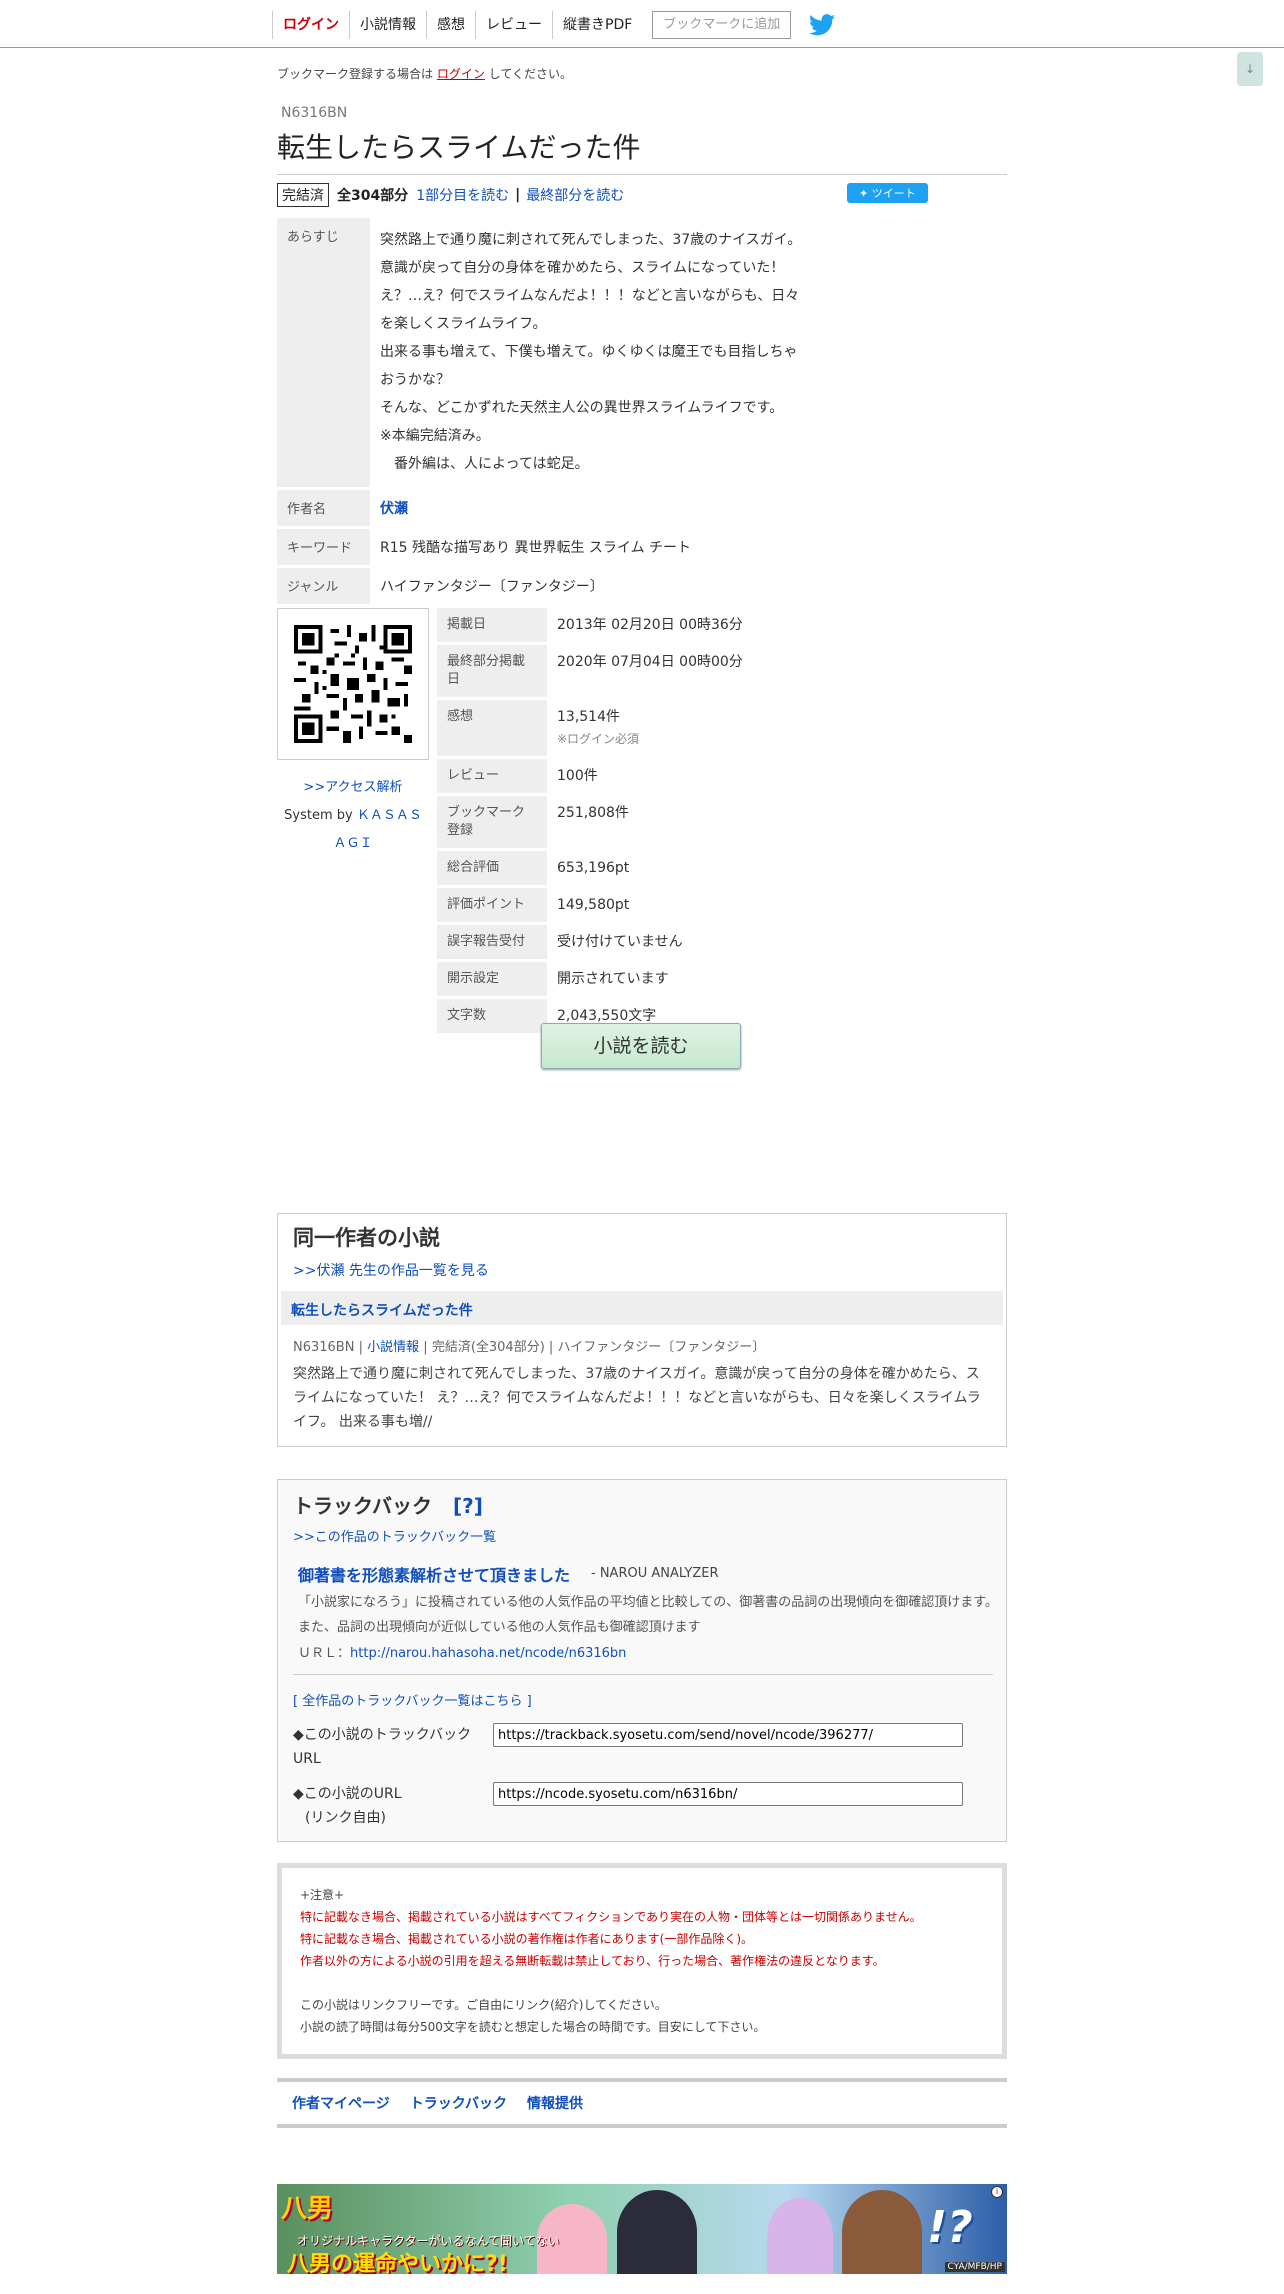 The width and height of the screenshot is (1284, 2294). Describe the element at coordinates (997, 2192) in the screenshot. I see `ad-info-icon: i` at that location.